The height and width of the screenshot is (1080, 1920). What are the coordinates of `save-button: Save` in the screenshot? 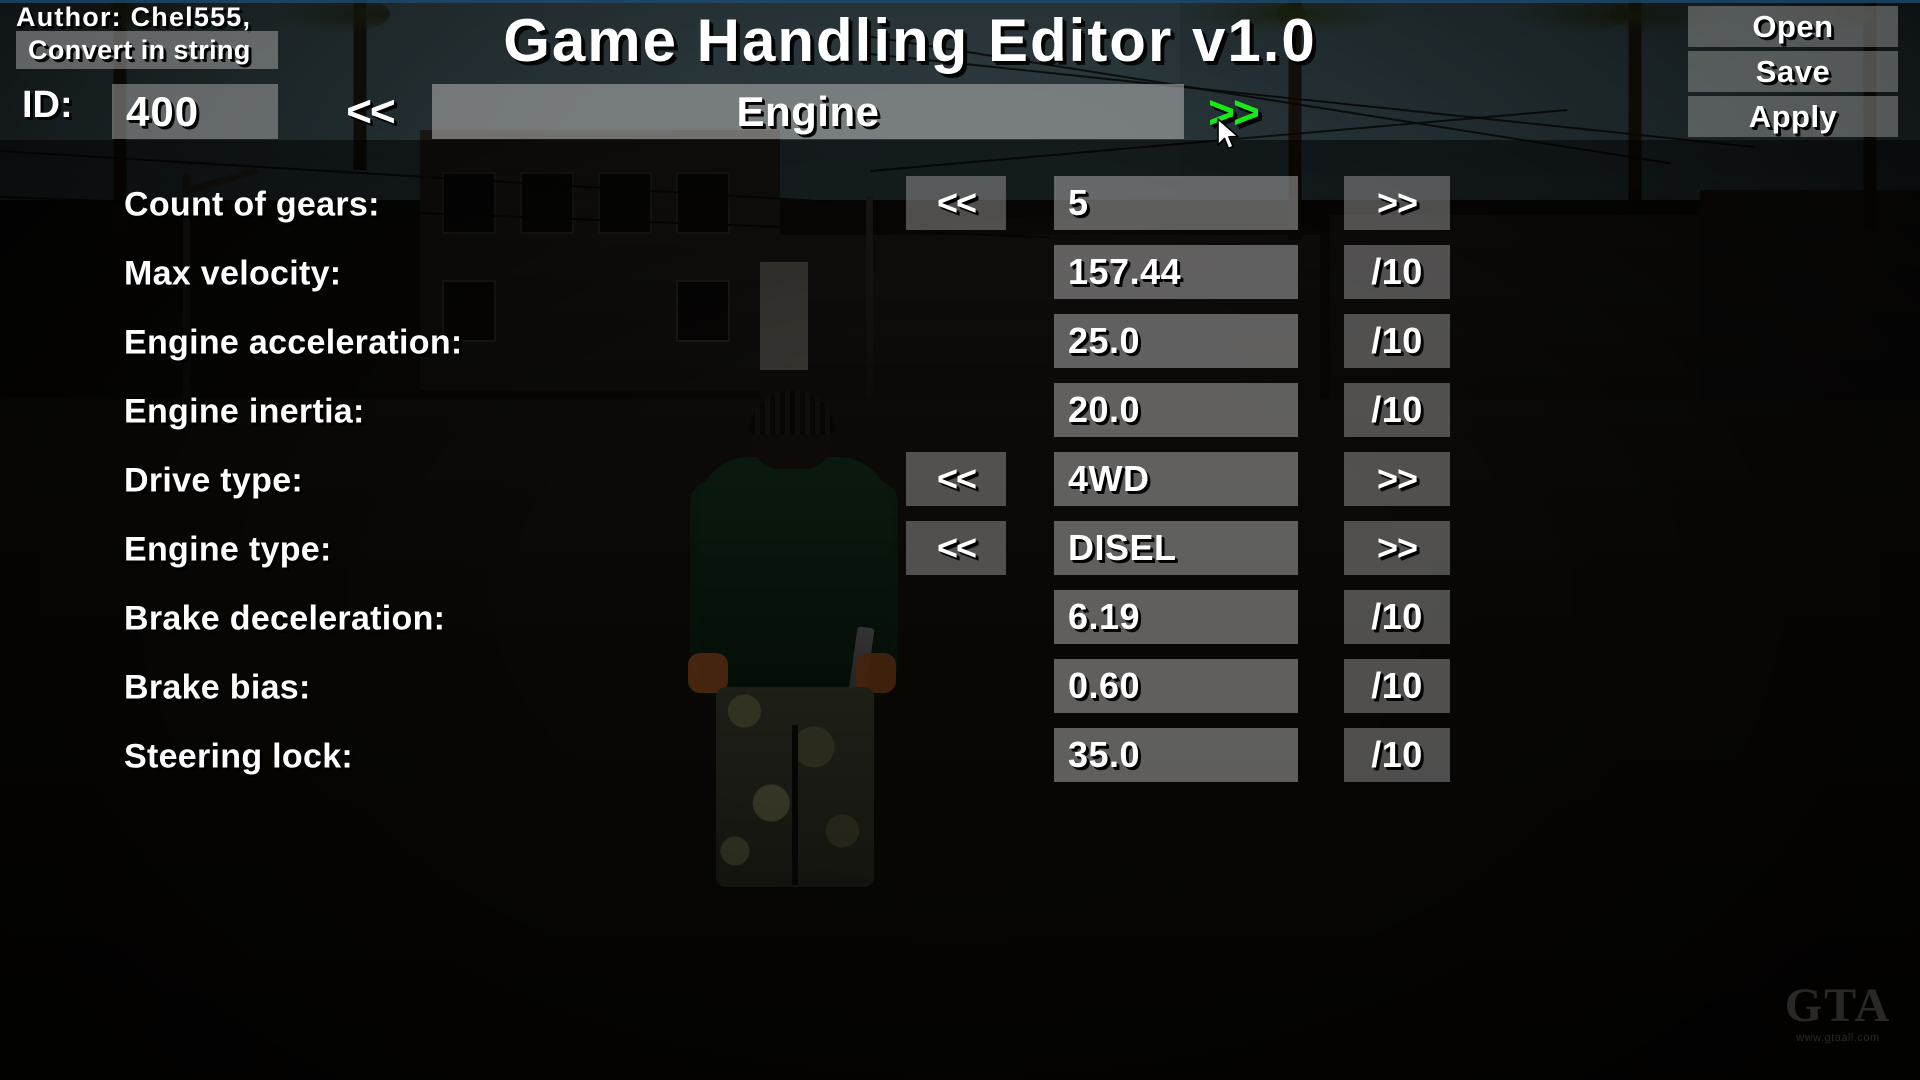 It's located at (1793, 71).